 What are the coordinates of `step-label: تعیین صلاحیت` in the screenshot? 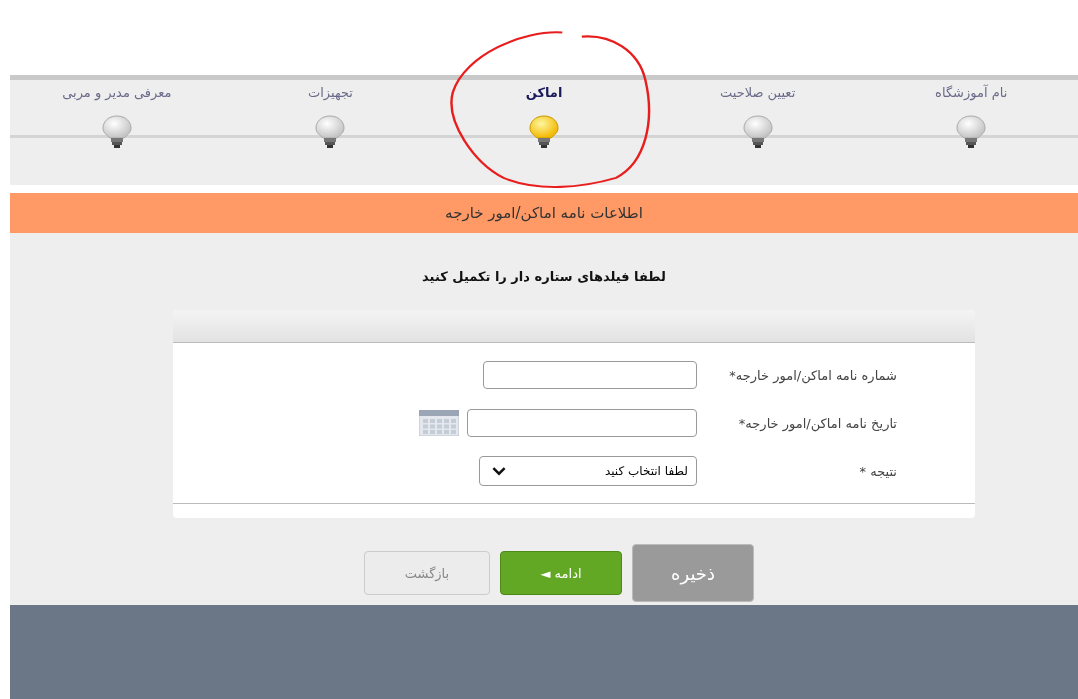 It's located at (757, 92).